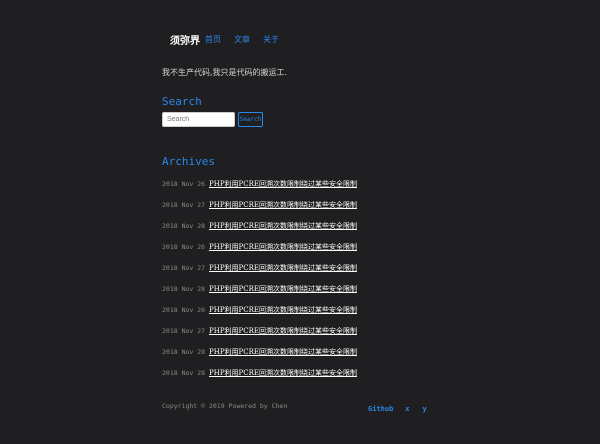 Image resolution: width=600 pixels, height=444 pixels. Describe the element at coordinates (213, 39) in the screenshot. I see `nav-link-home: 首页` at that location.